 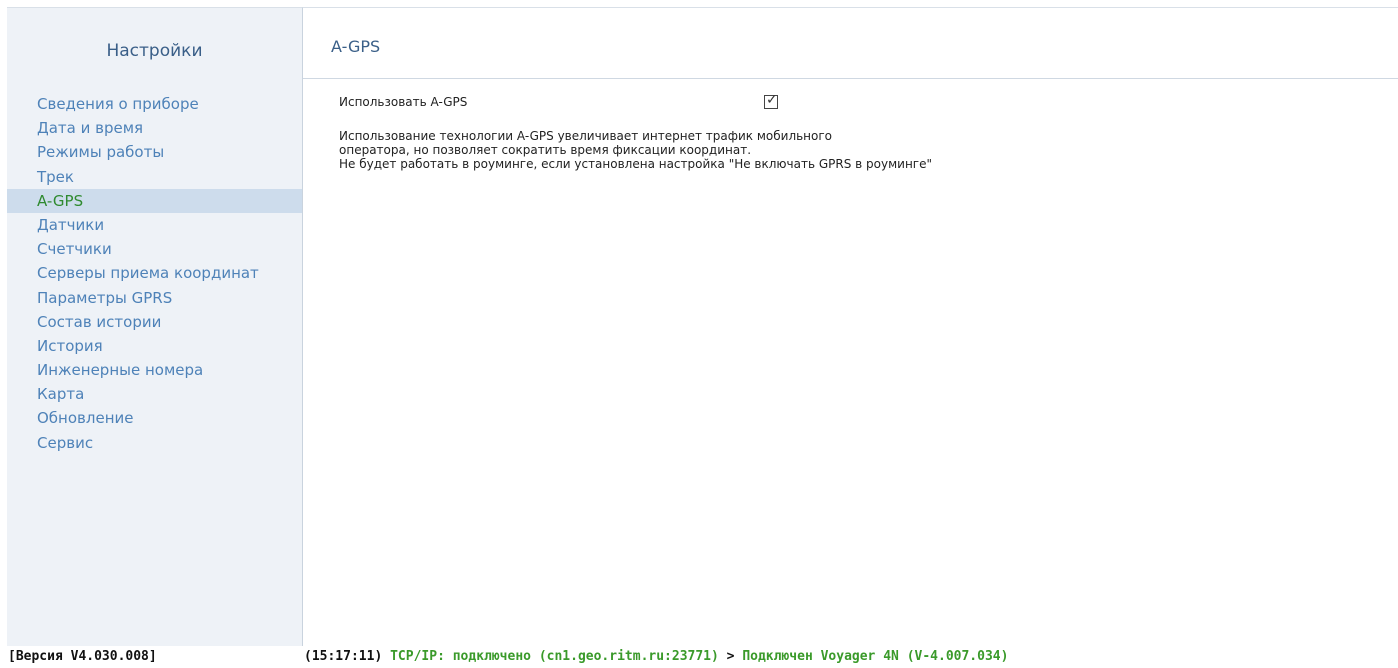 What do you see at coordinates (154, 394) in the screenshot?
I see `sidebar-item-map: Карта` at bounding box center [154, 394].